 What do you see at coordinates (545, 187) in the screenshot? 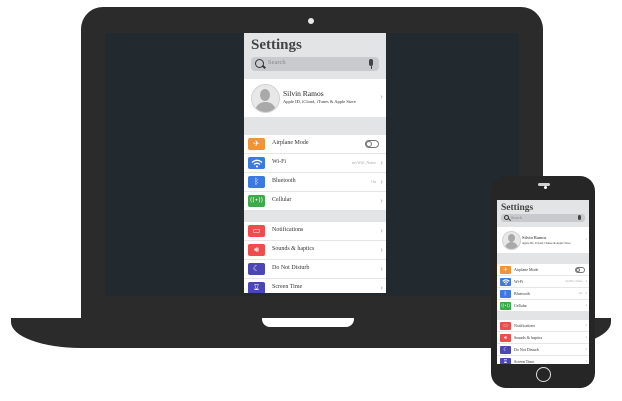
I see `phone-camera` at bounding box center [545, 187].